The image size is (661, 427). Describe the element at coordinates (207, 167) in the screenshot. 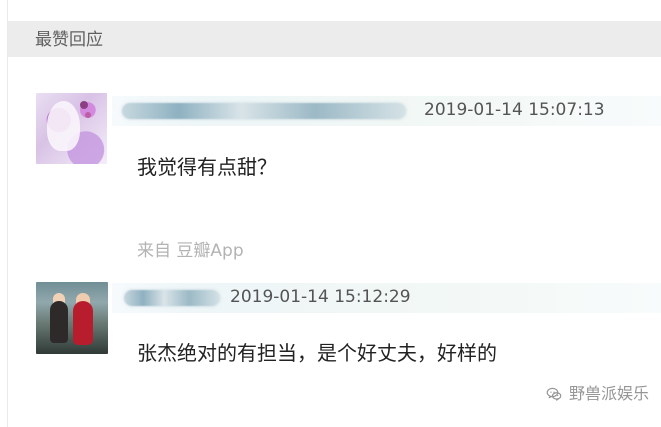

I see `comment-text: 我觉得有点甜？` at that location.